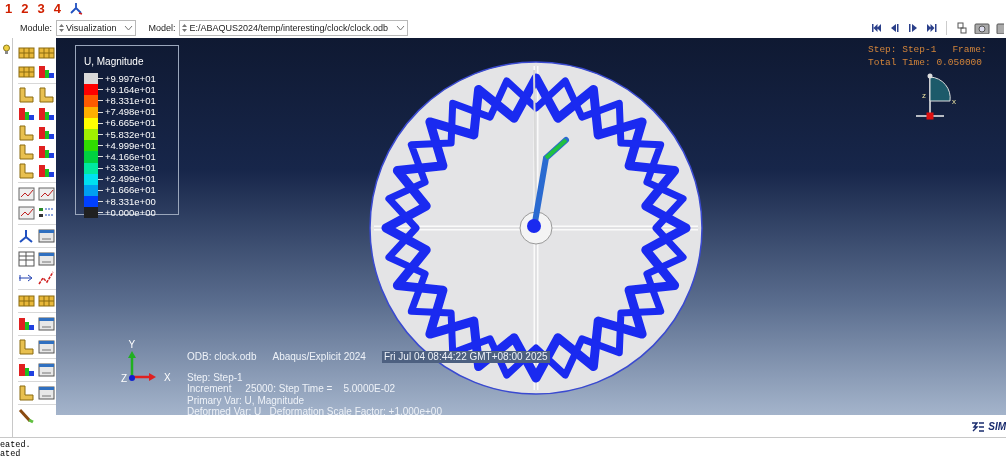 Image resolution: width=1006 pixels, height=457 pixels. I want to click on message-line: ated, so click(11, 453).